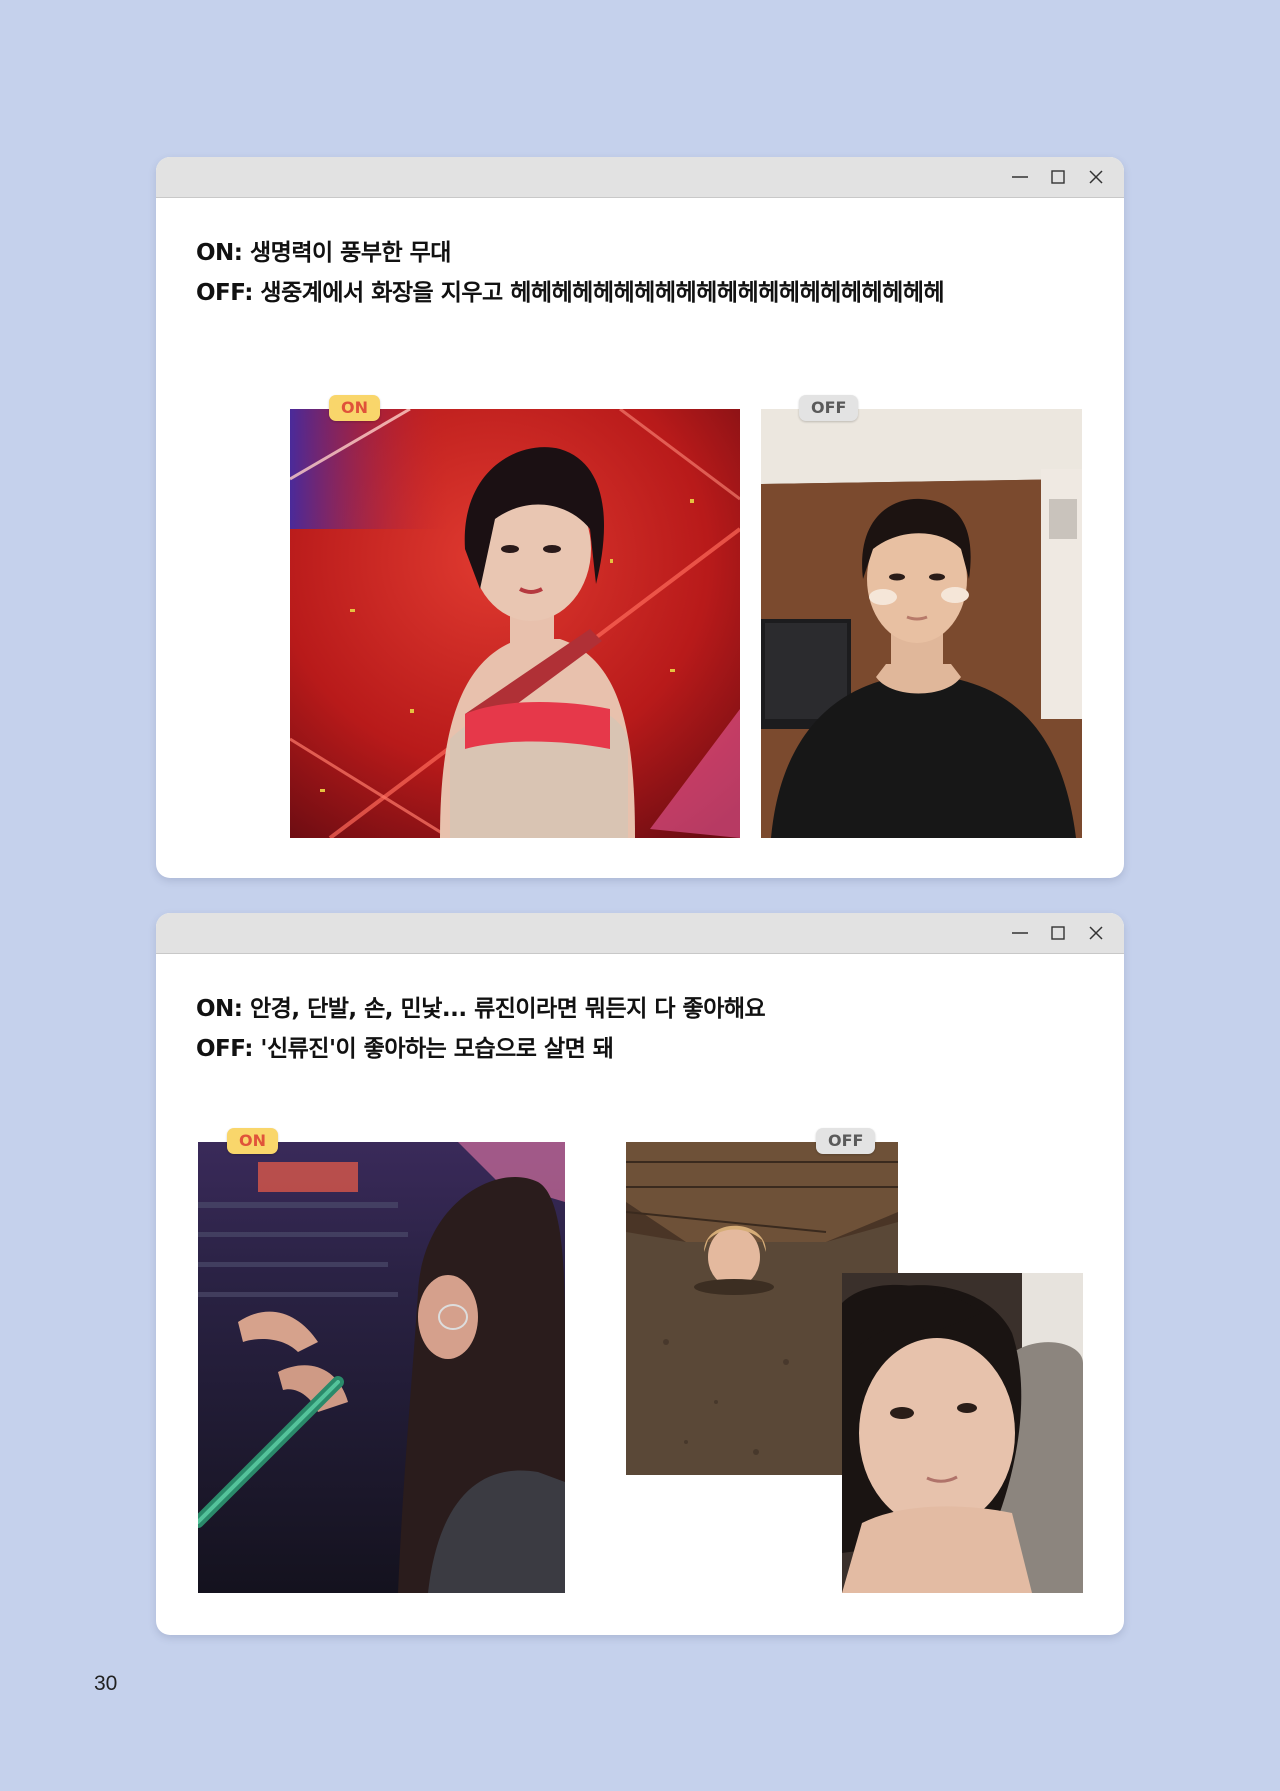  What do you see at coordinates (381, 1367) in the screenshot?
I see `on-concert-photo` at bounding box center [381, 1367].